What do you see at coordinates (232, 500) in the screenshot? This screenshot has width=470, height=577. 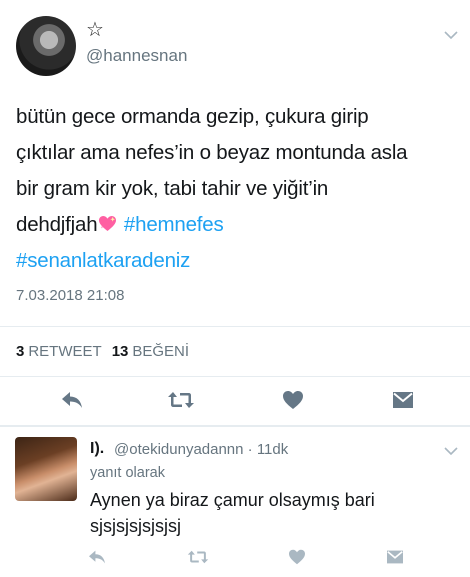 I see `reply-text-line: Aynen ya biraz çamur olsaymış bari` at bounding box center [232, 500].